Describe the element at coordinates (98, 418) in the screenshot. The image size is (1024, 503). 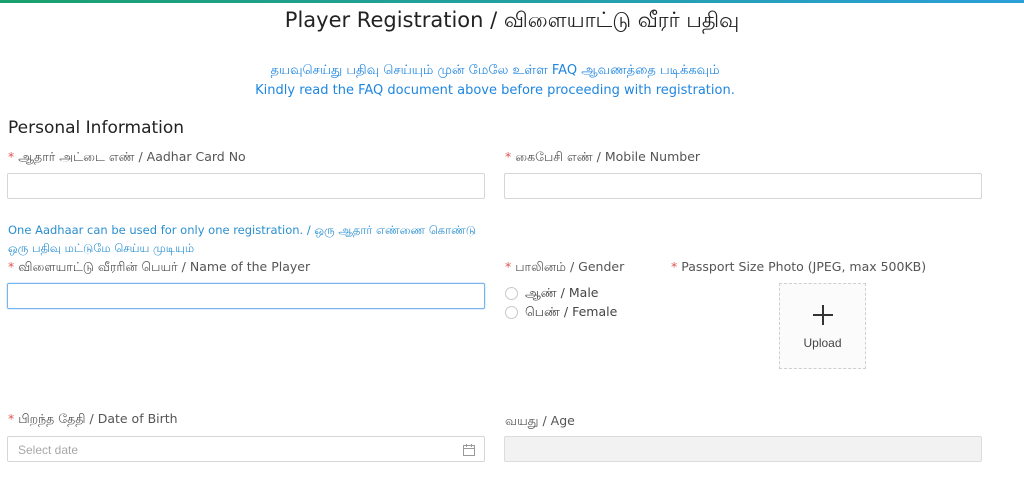
I see `dob-label-text: பிறந்த தேதி / Date of Birth` at that location.